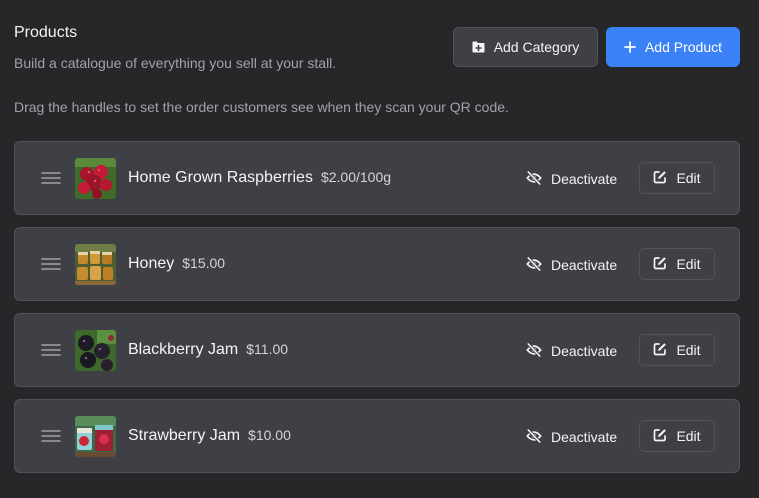  Describe the element at coordinates (536, 47) in the screenshot. I see `add-category-label: Add Category` at that location.